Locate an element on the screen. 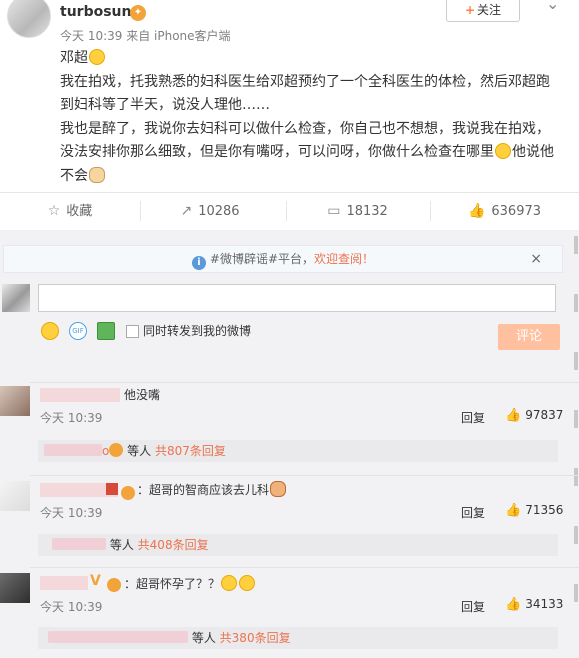 Image resolution: width=579 pixels, height=658 pixels. emoji-picker-icon is located at coordinates (50, 331).